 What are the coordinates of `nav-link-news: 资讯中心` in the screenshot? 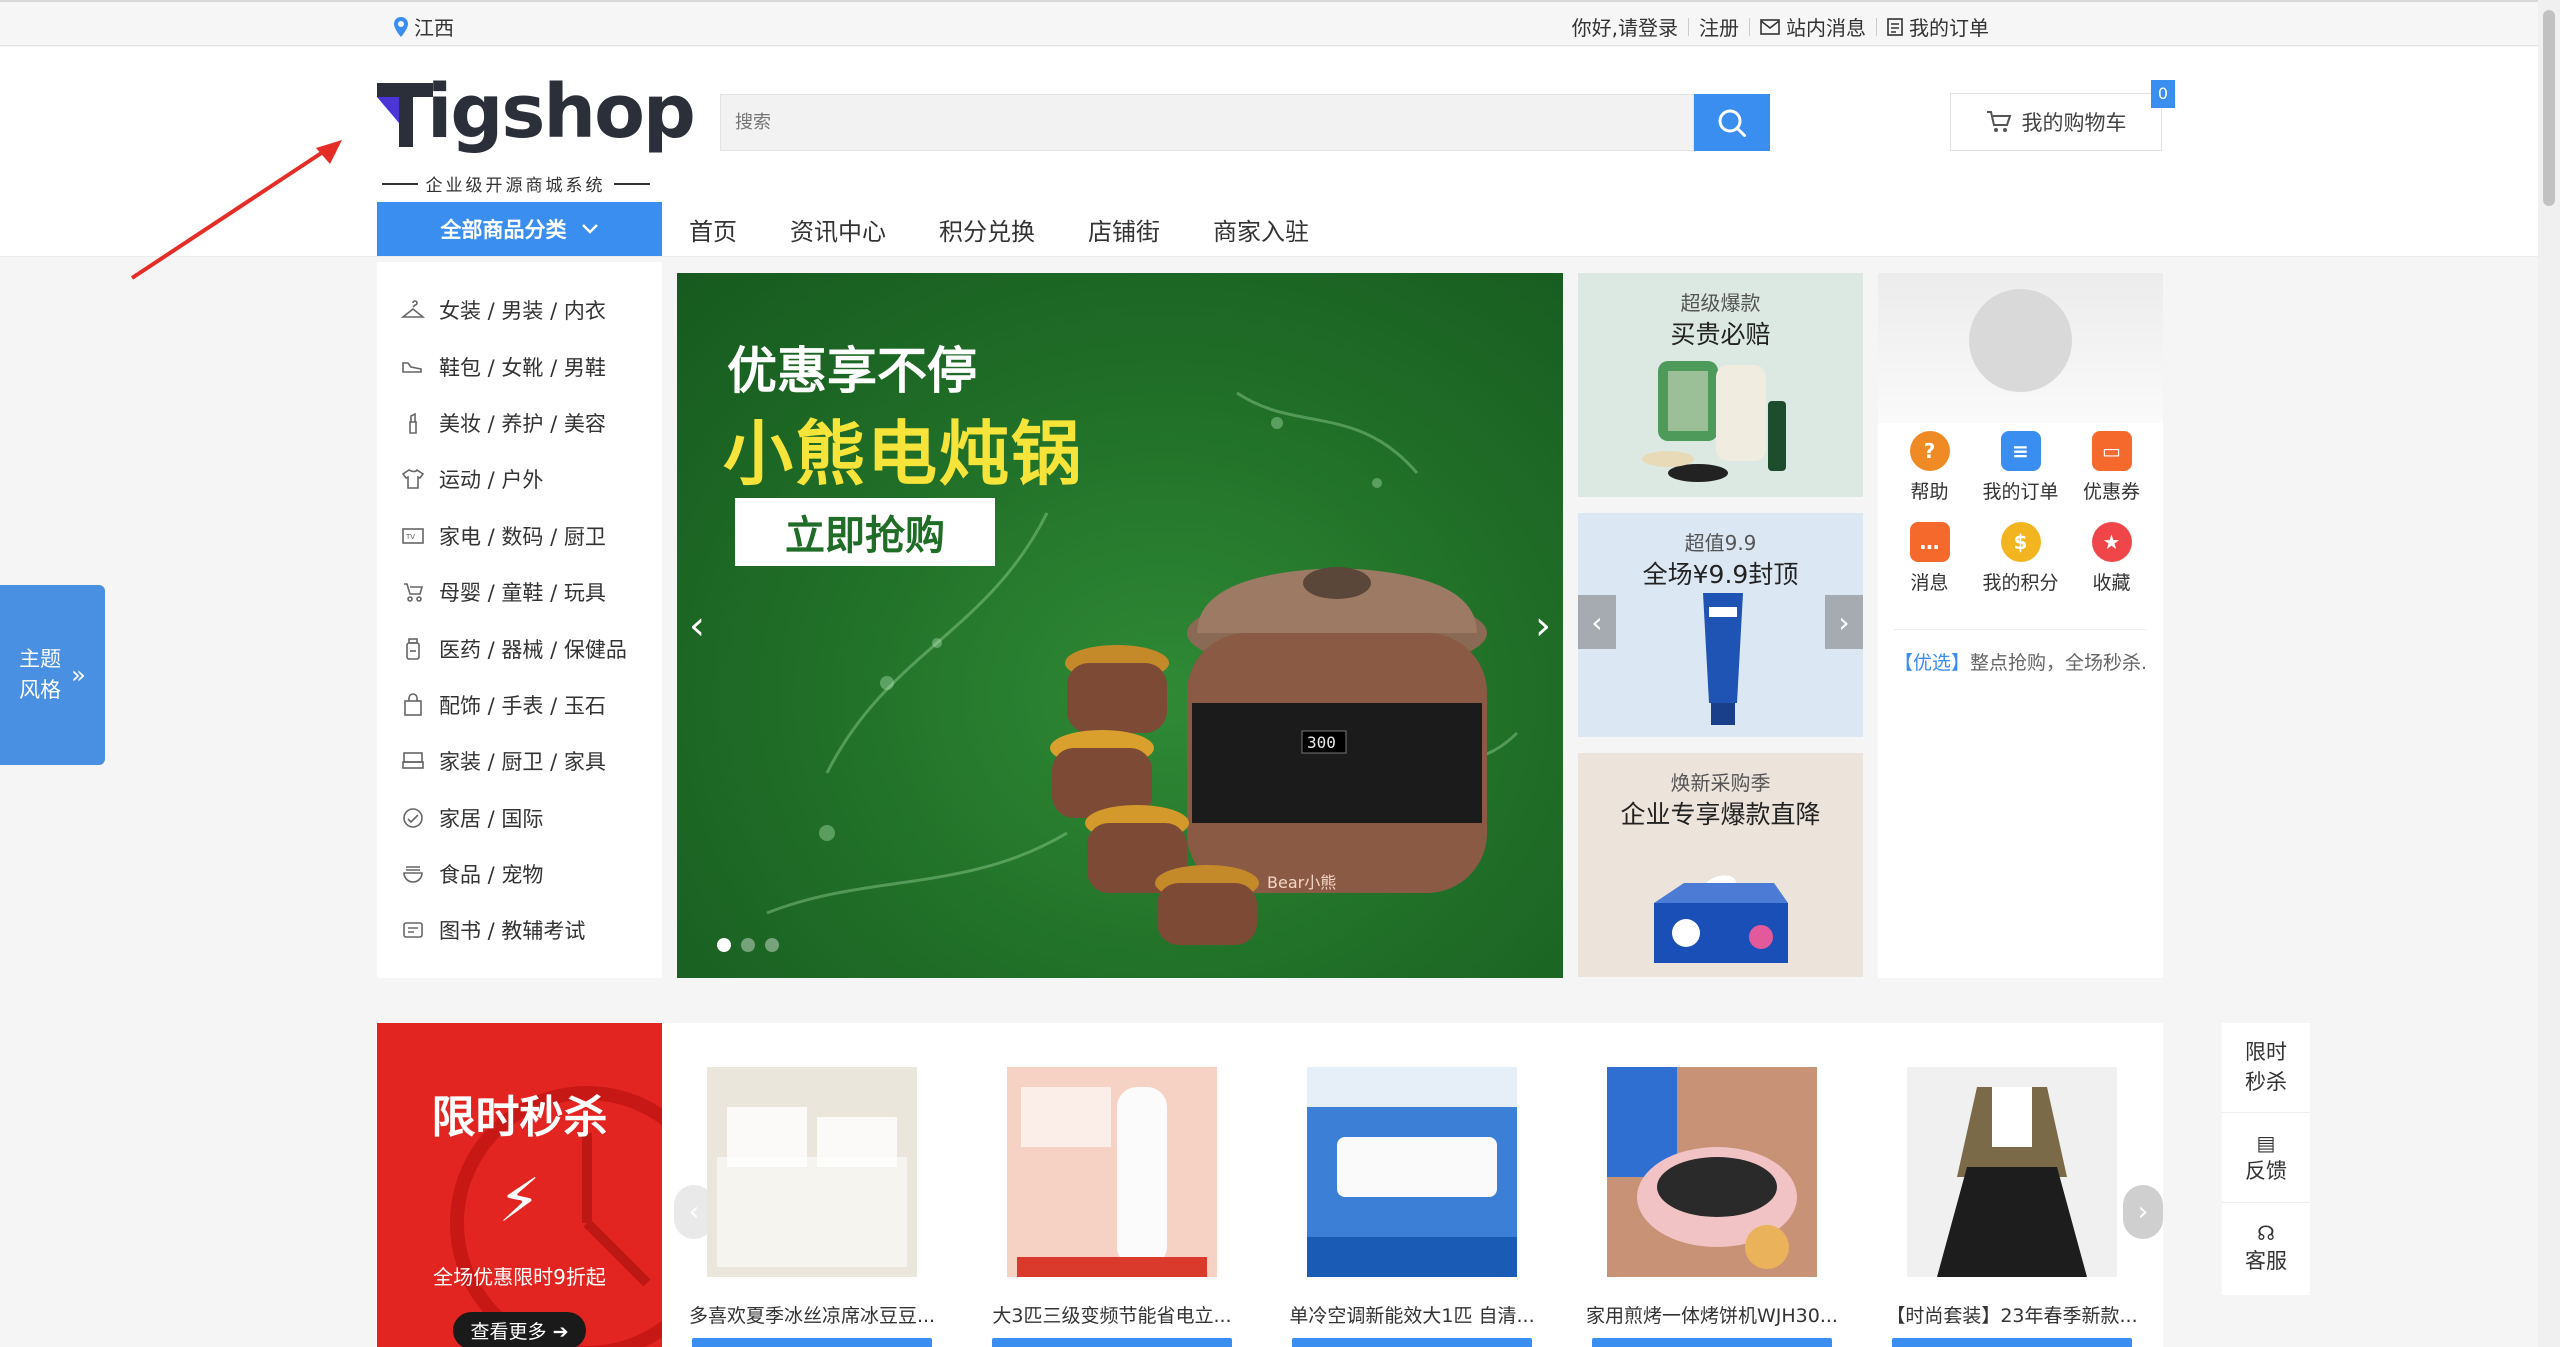 It's located at (838, 229).